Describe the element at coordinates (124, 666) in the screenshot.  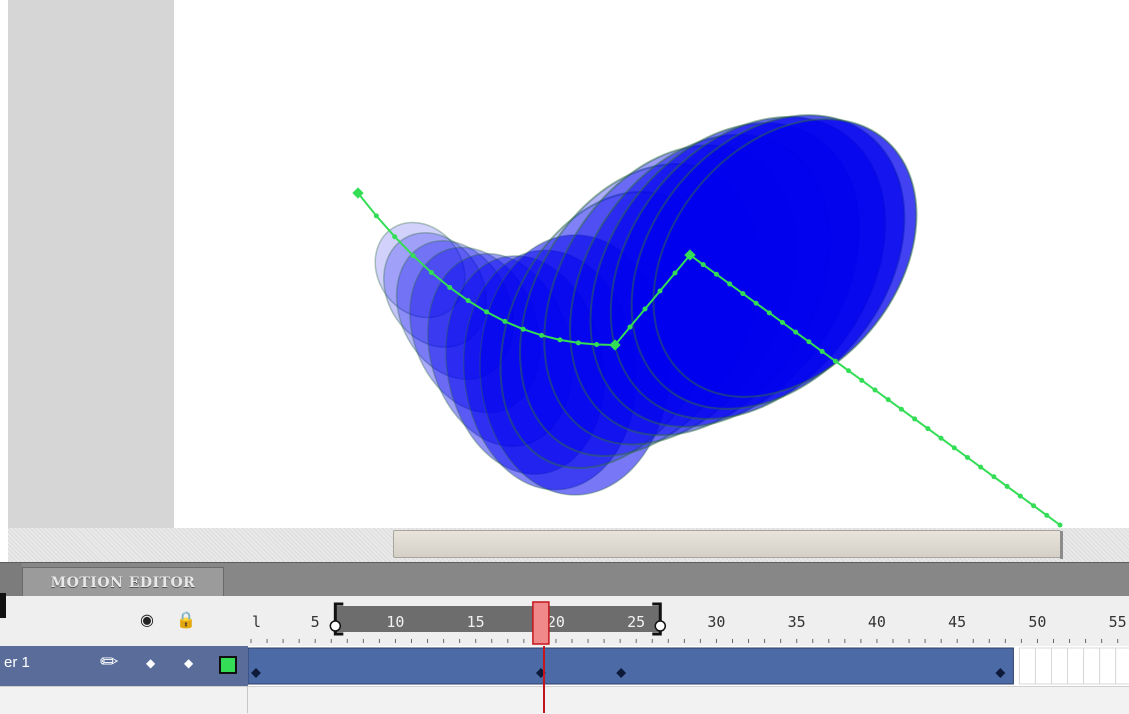
I see `layer-name-cell: er 1 ✏ ◆ ◆` at that location.